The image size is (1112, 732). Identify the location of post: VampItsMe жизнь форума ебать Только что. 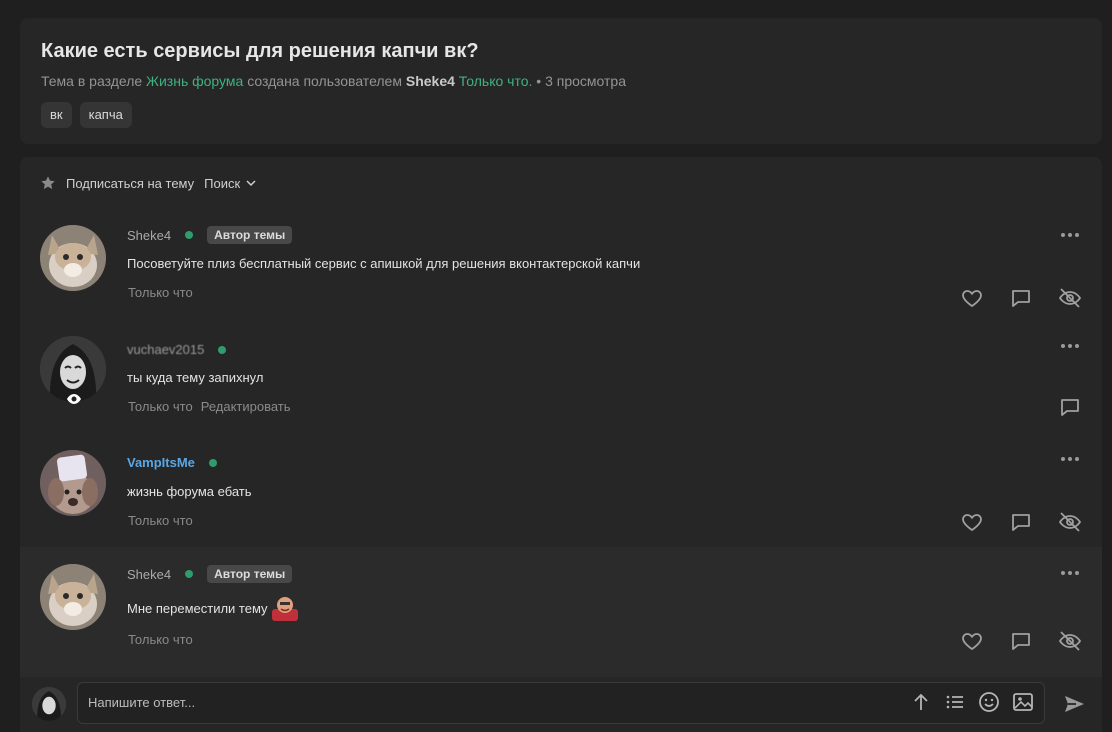
(561, 494).